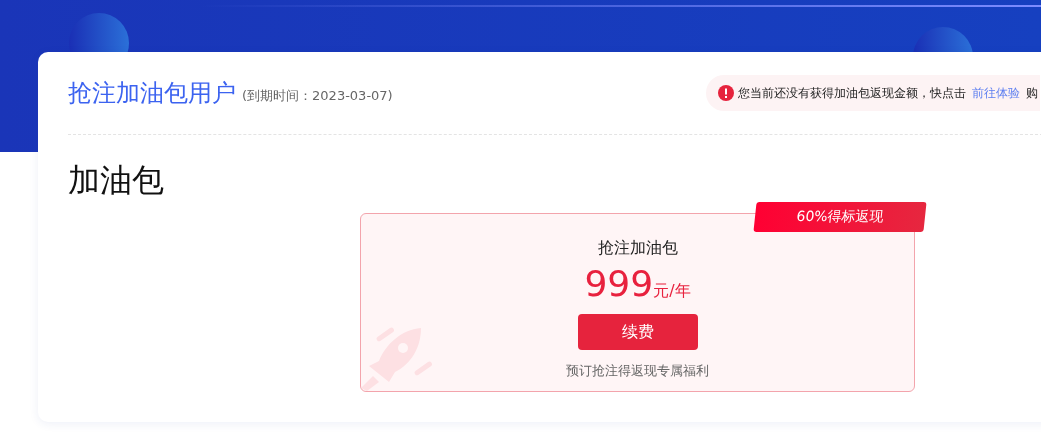 Image resolution: width=1041 pixels, height=446 pixels. Describe the element at coordinates (726, 93) in the screenshot. I see `alert-icon` at that location.